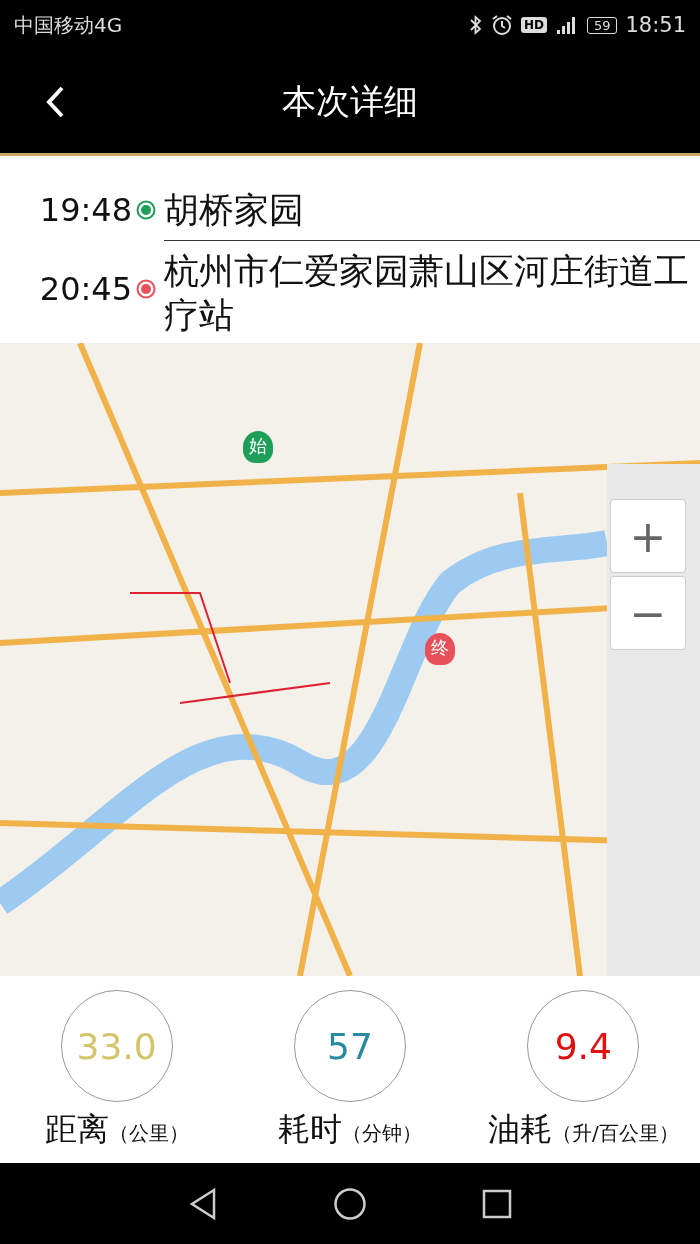  What do you see at coordinates (475, 25) in the screenshot?
I see `bluetooth-icon` at bounding box center [475, 25].